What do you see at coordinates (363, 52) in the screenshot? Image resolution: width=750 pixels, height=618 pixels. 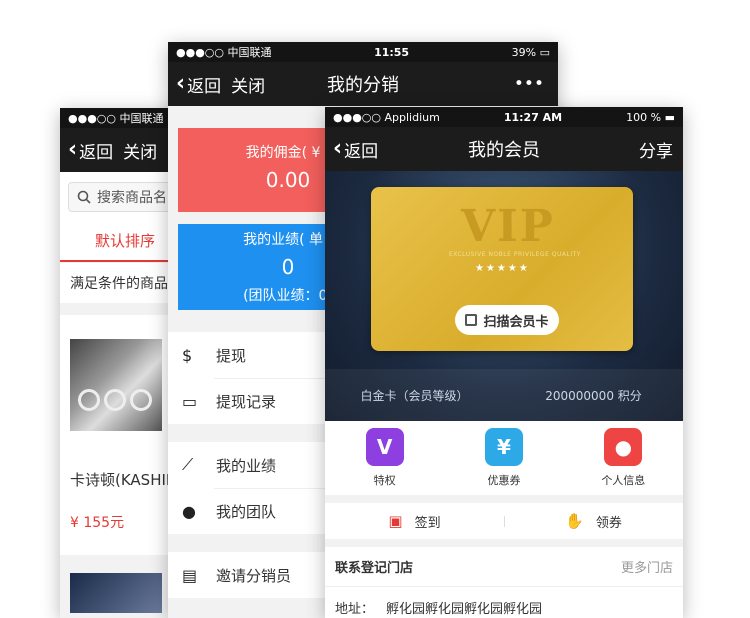 I see `status-bar: ●●●○○ 中国联通 11:55 39% ▭` at bounding box center [363, 52].